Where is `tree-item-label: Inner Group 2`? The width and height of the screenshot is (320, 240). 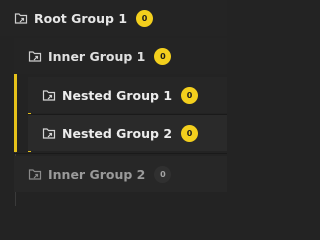
tree-item-label: Inner Group 2 is located at coordinates (97, 174).